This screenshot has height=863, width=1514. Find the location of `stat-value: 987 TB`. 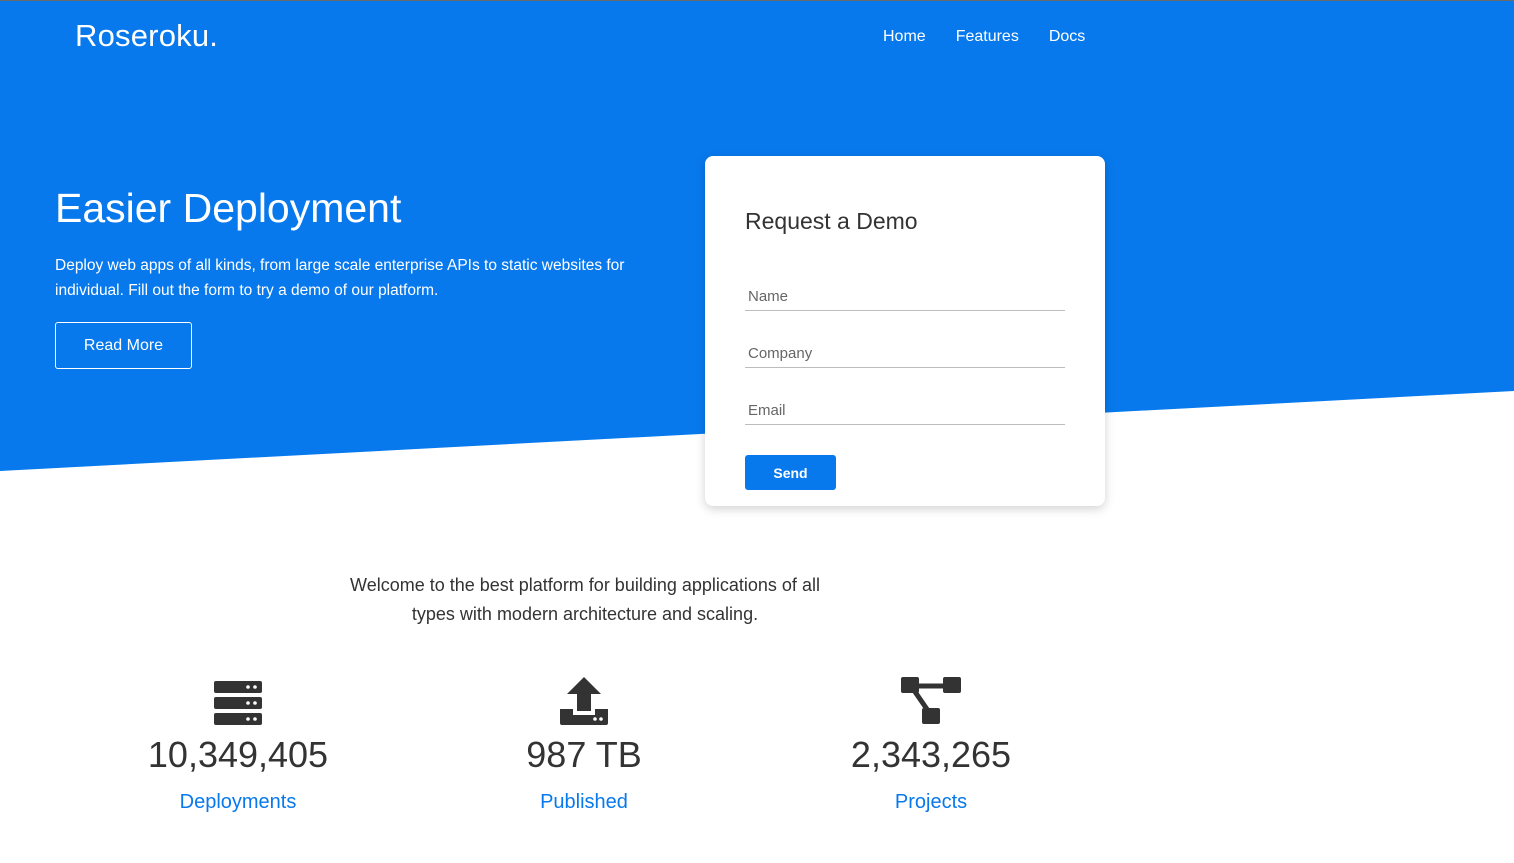

stat-value: 987 TB is located at coordinates (584, 754).